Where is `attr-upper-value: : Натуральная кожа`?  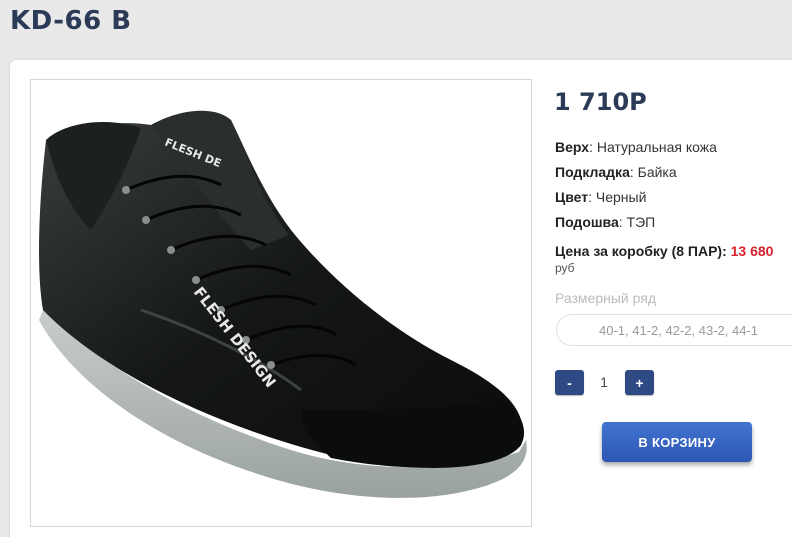 attr-upper-value: : Натуральная кожа is located at coordinates (653, 147).